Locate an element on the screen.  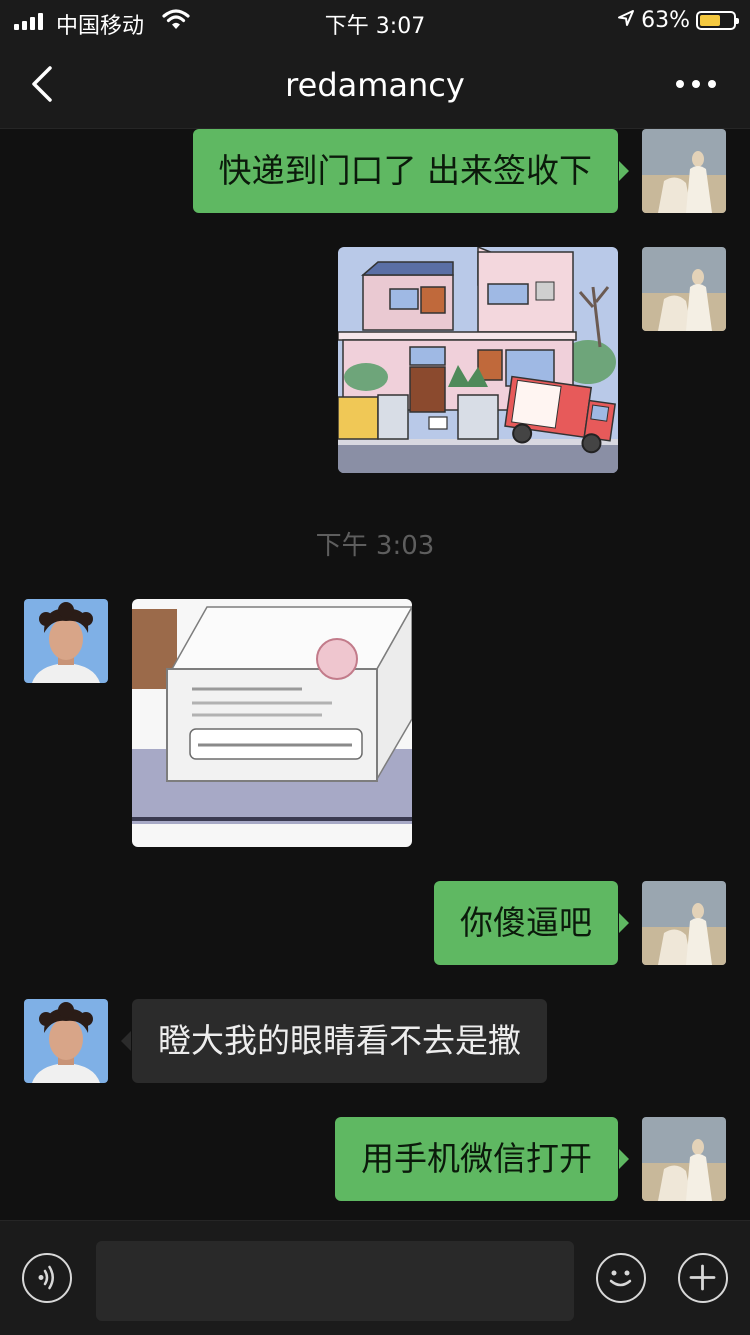
location-arrow-icon is located at coordinates (626, 20).